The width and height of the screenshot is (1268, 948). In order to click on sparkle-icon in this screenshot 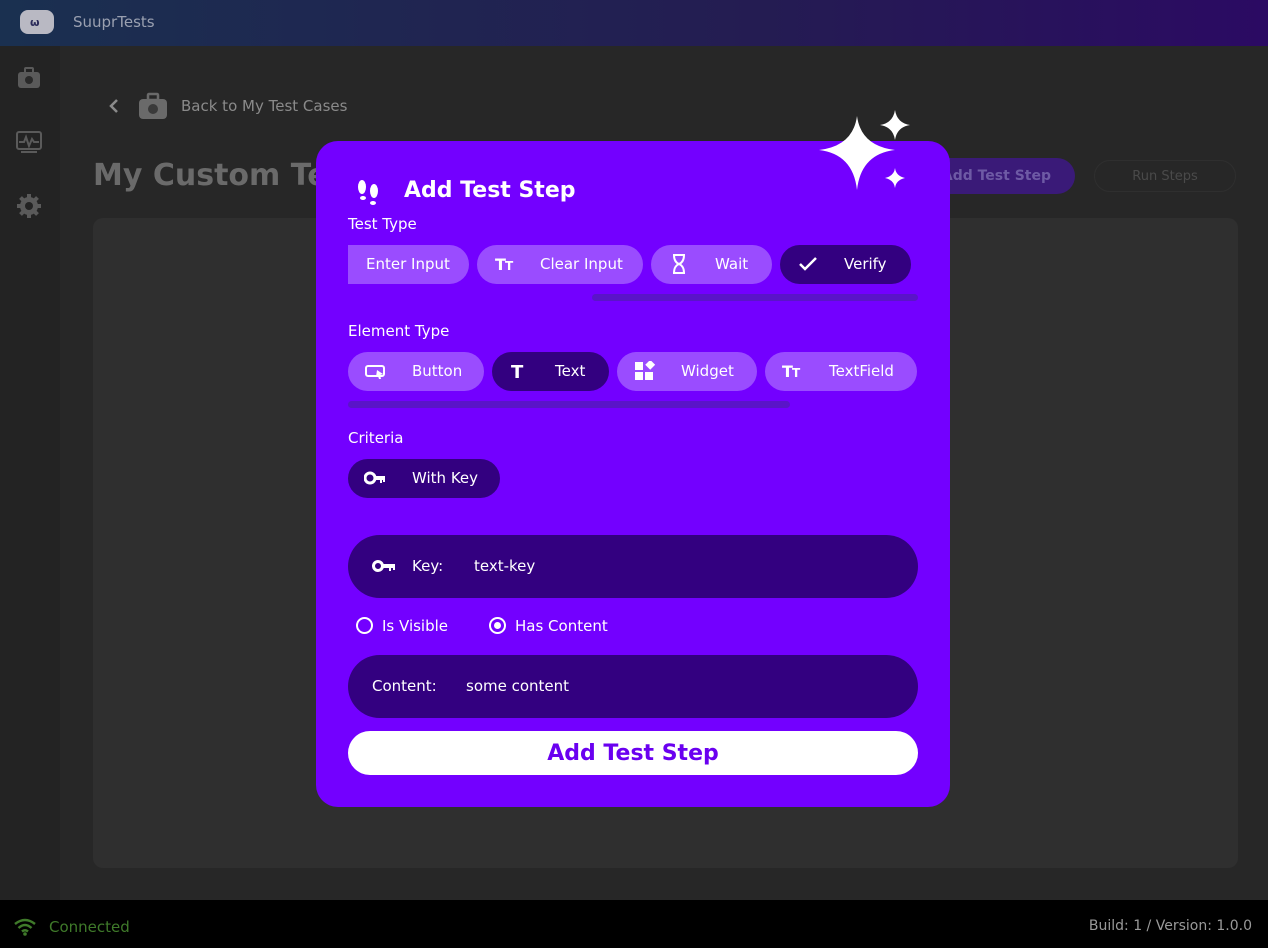, I will do `click(864, 150)`.